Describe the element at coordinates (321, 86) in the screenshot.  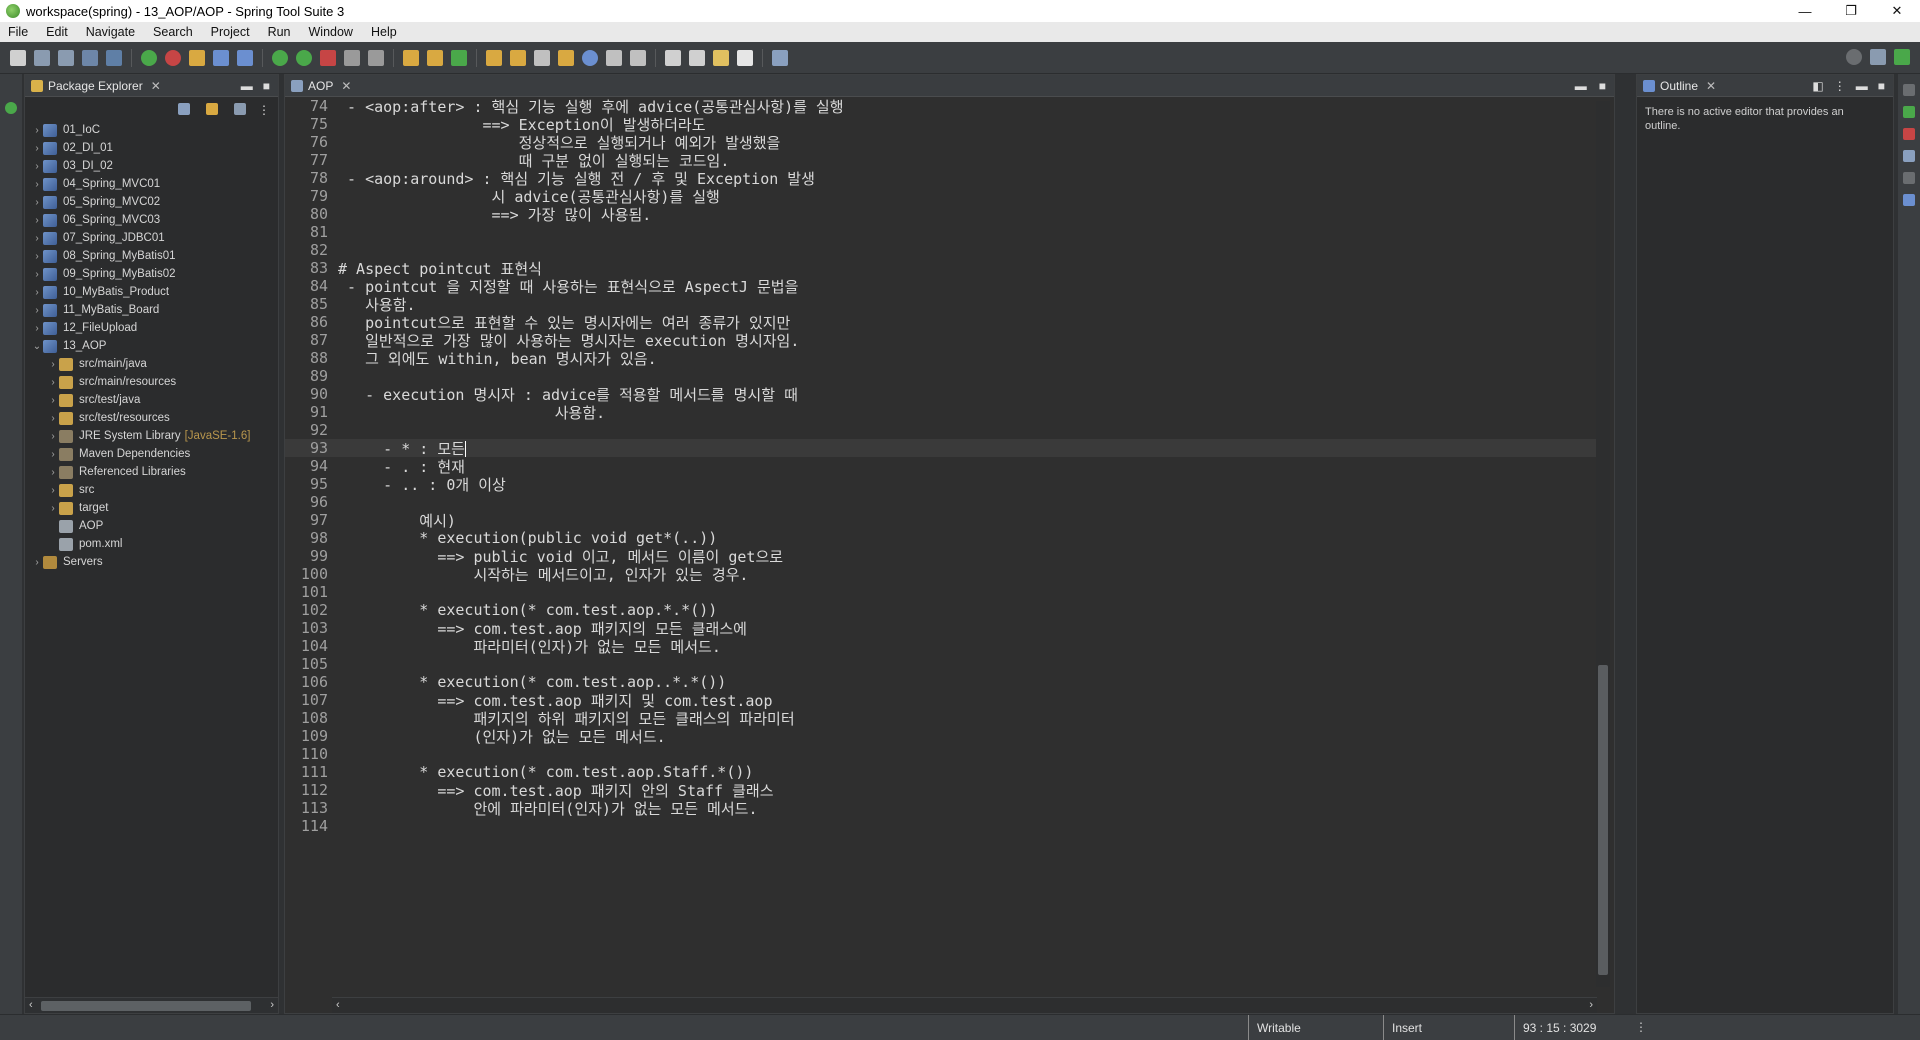
I see `tab-aop: AOP ✕` at that location.